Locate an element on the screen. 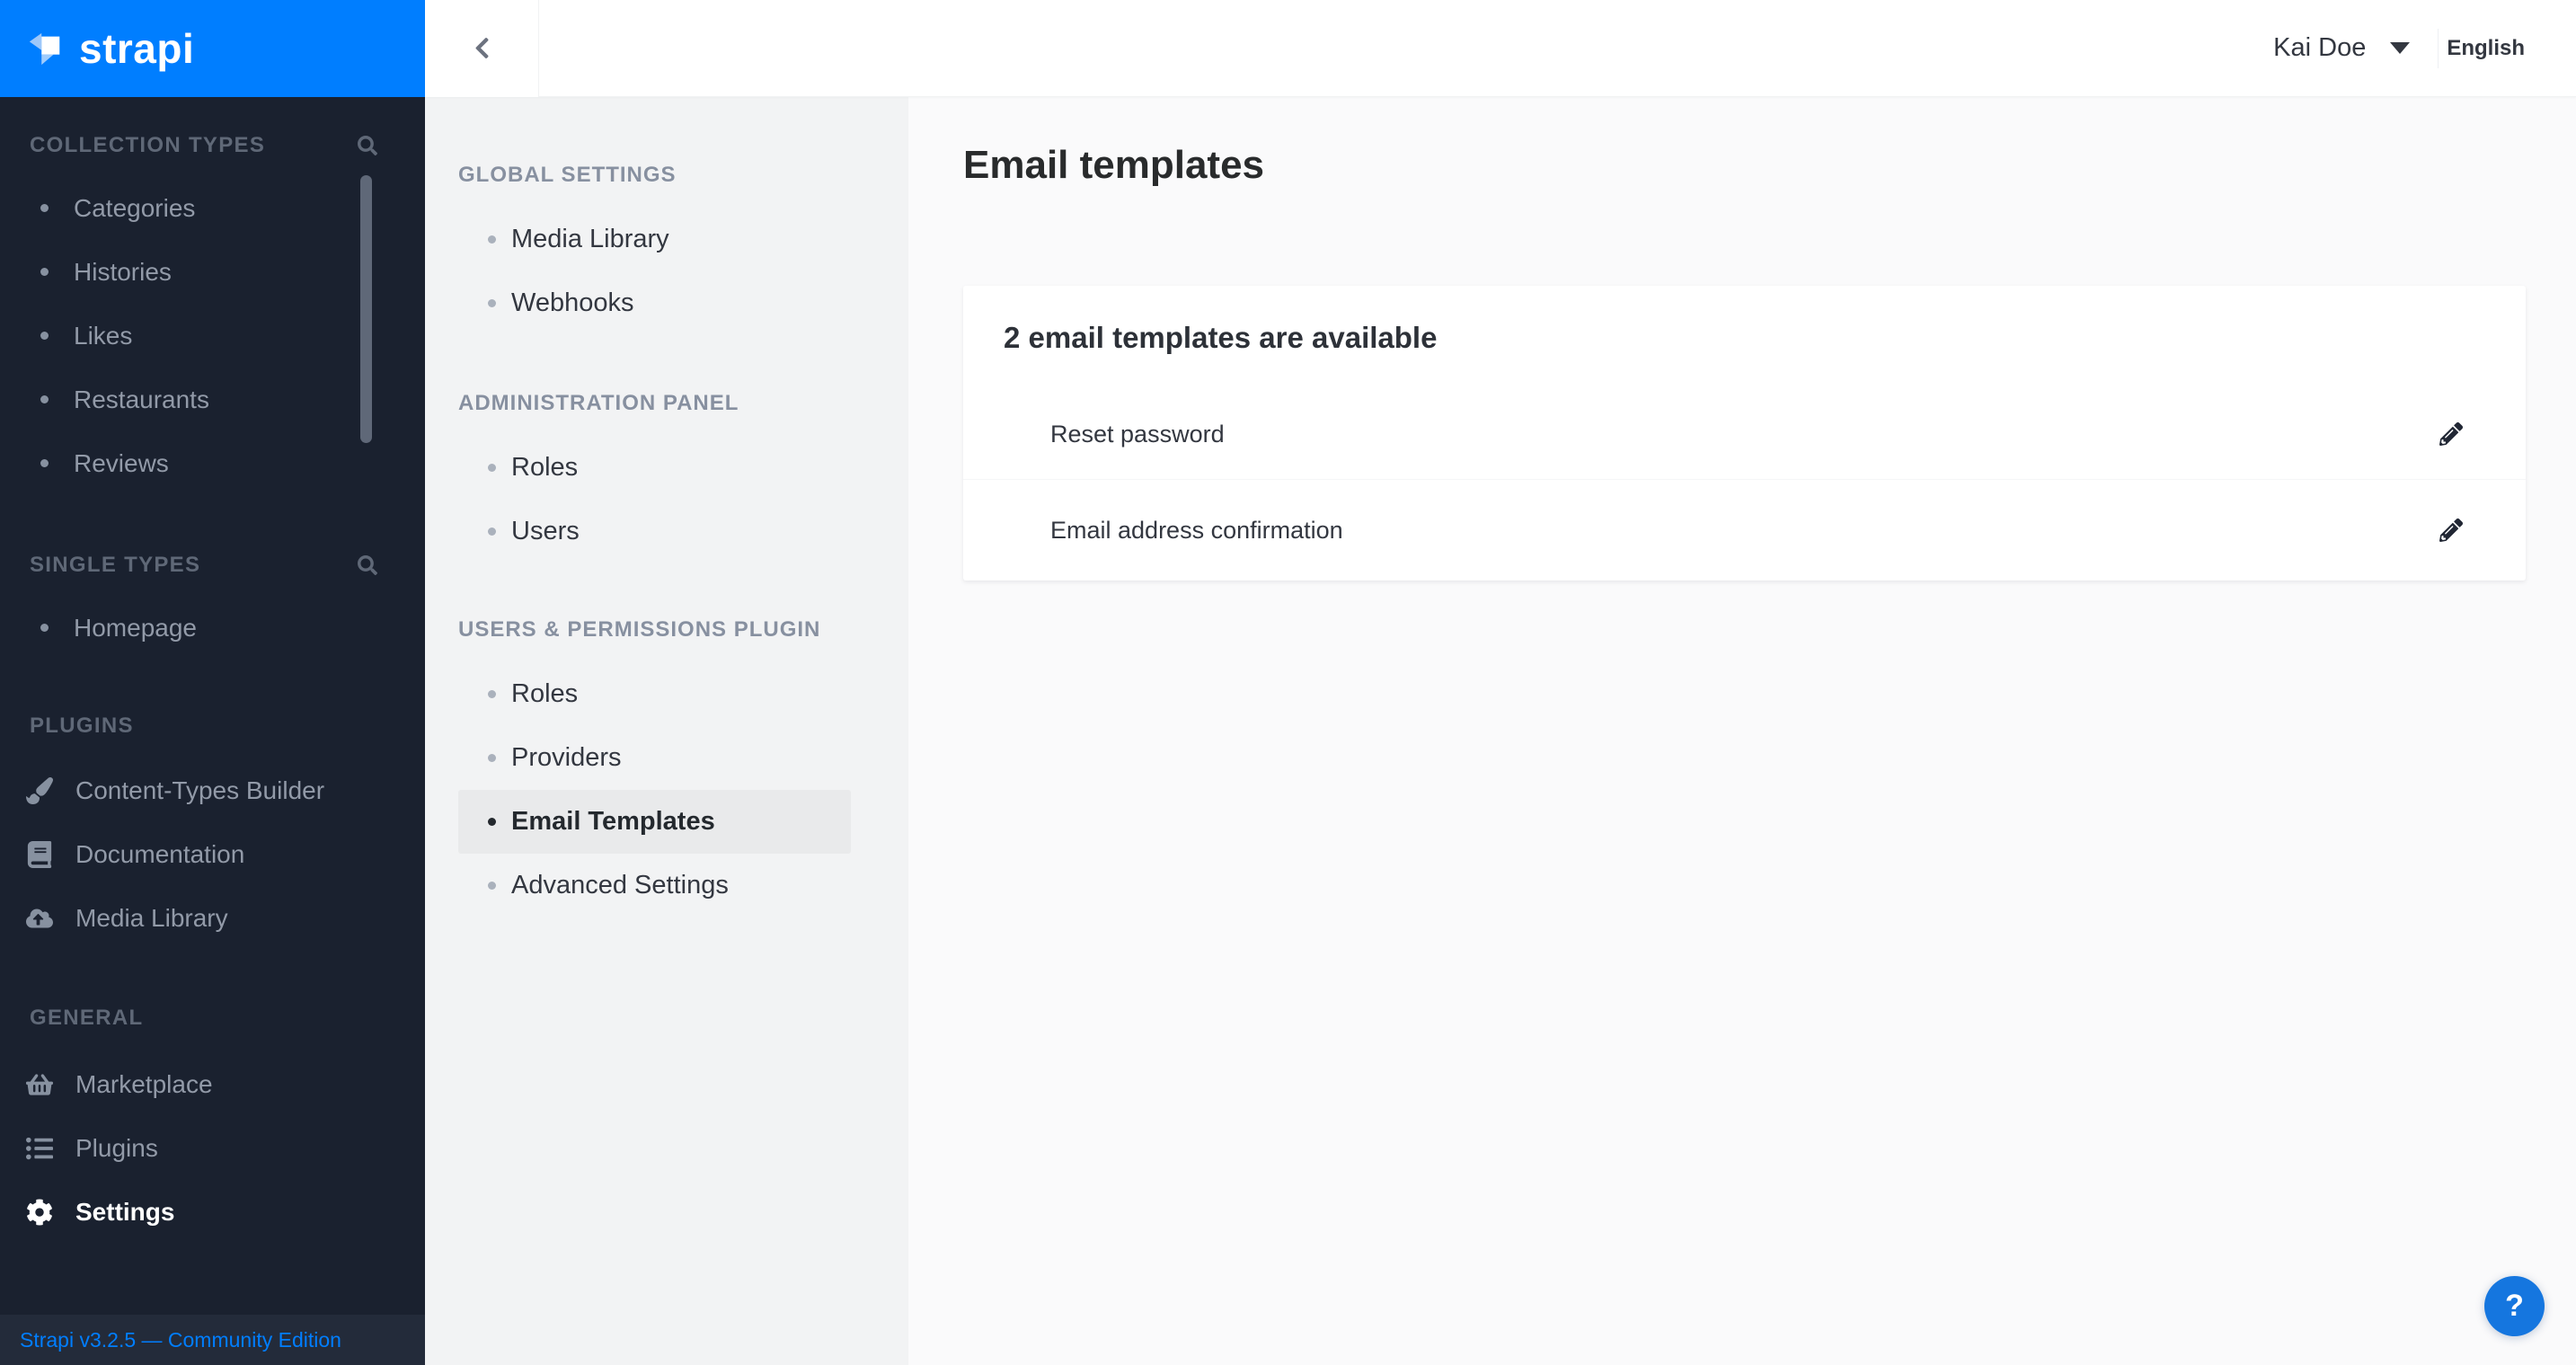  back-button is located at coordinates (482, 49).